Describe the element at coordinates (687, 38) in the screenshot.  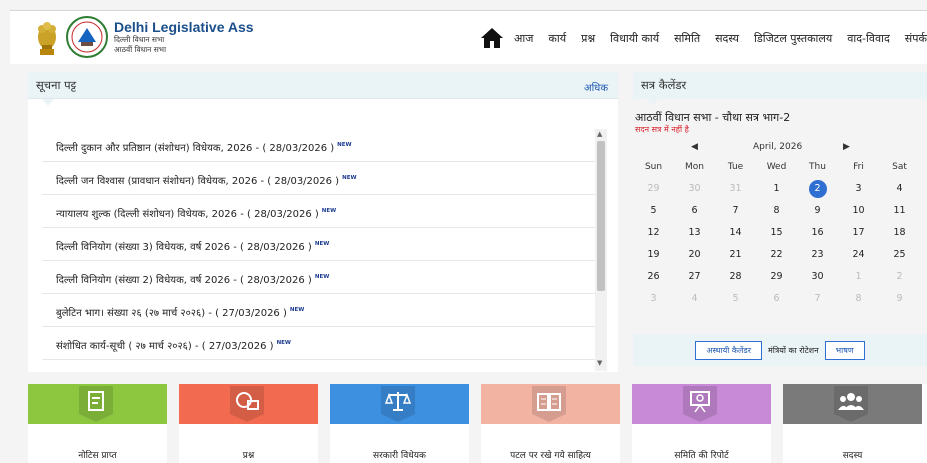
I see `nav-item-committee: समिति` at that location.